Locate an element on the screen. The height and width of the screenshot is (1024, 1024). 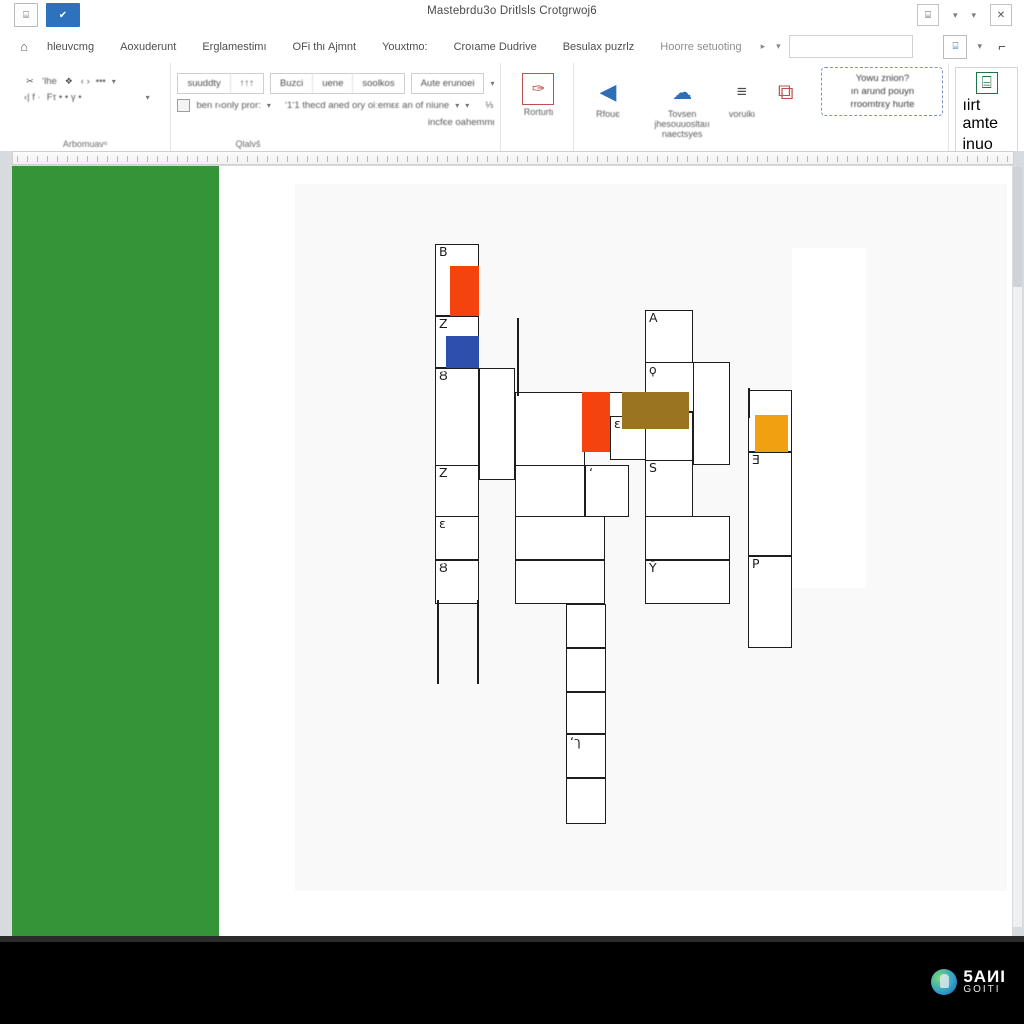
proof-icon: ✑ is located at coordinates (538, 89).